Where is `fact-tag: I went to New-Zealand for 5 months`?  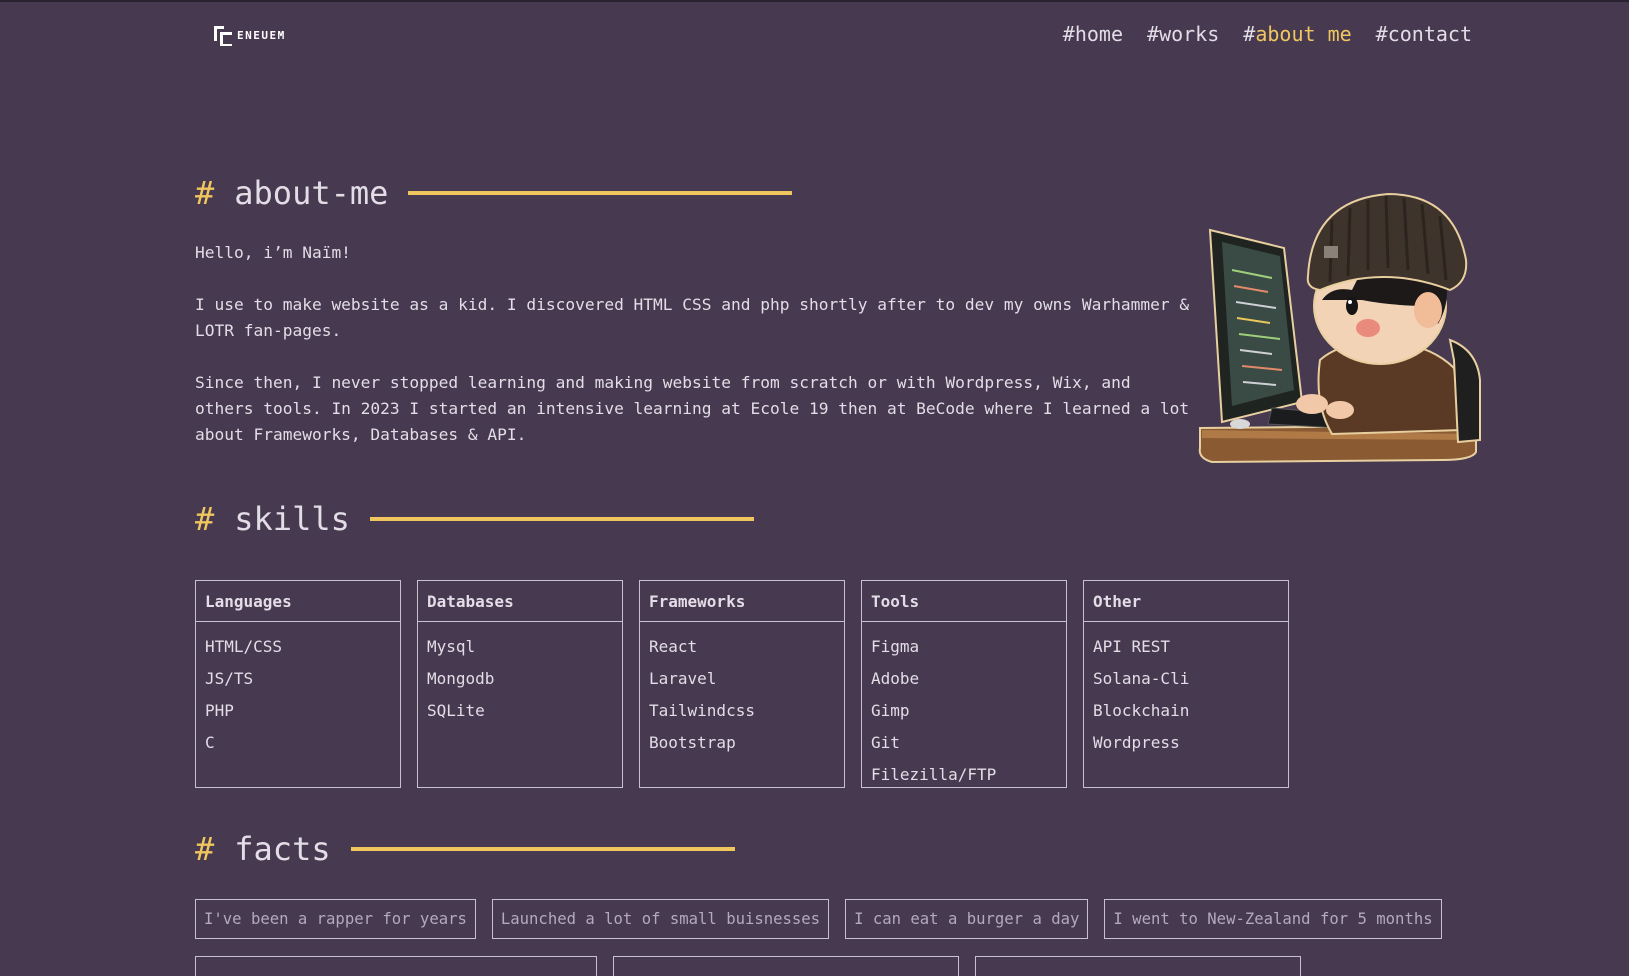 fact-tag: I went to New-Zealand for 5 months is located at coordinates (1273, 919).